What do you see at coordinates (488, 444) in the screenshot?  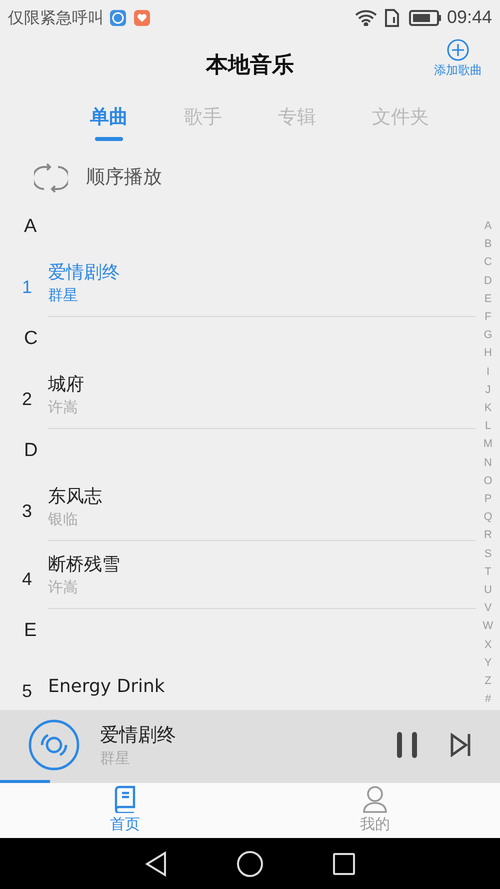 I see `index-letter: M` at bounding box center [488, 444].